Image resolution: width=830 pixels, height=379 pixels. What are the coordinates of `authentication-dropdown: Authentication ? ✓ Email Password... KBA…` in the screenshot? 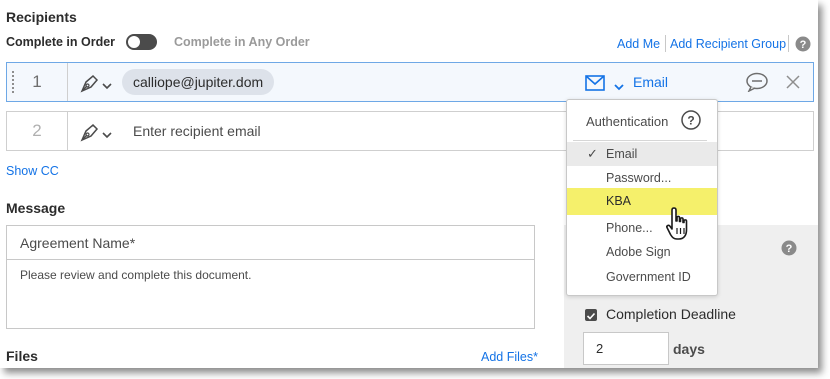 It's located at (642, 197).